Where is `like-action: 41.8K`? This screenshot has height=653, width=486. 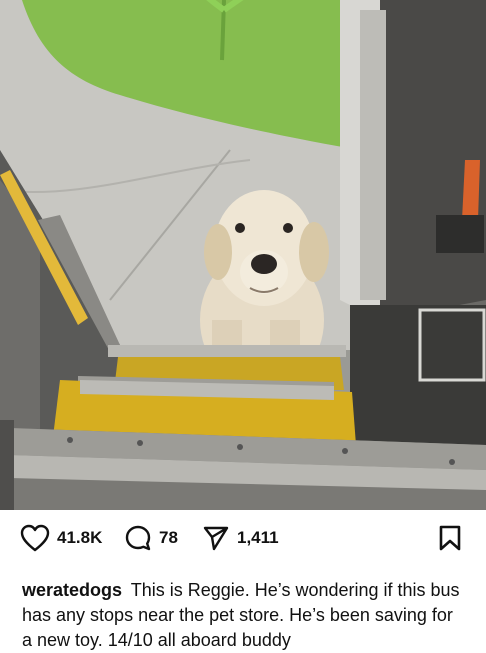 like-action: 41.8K is located at coordinates (61, 538).